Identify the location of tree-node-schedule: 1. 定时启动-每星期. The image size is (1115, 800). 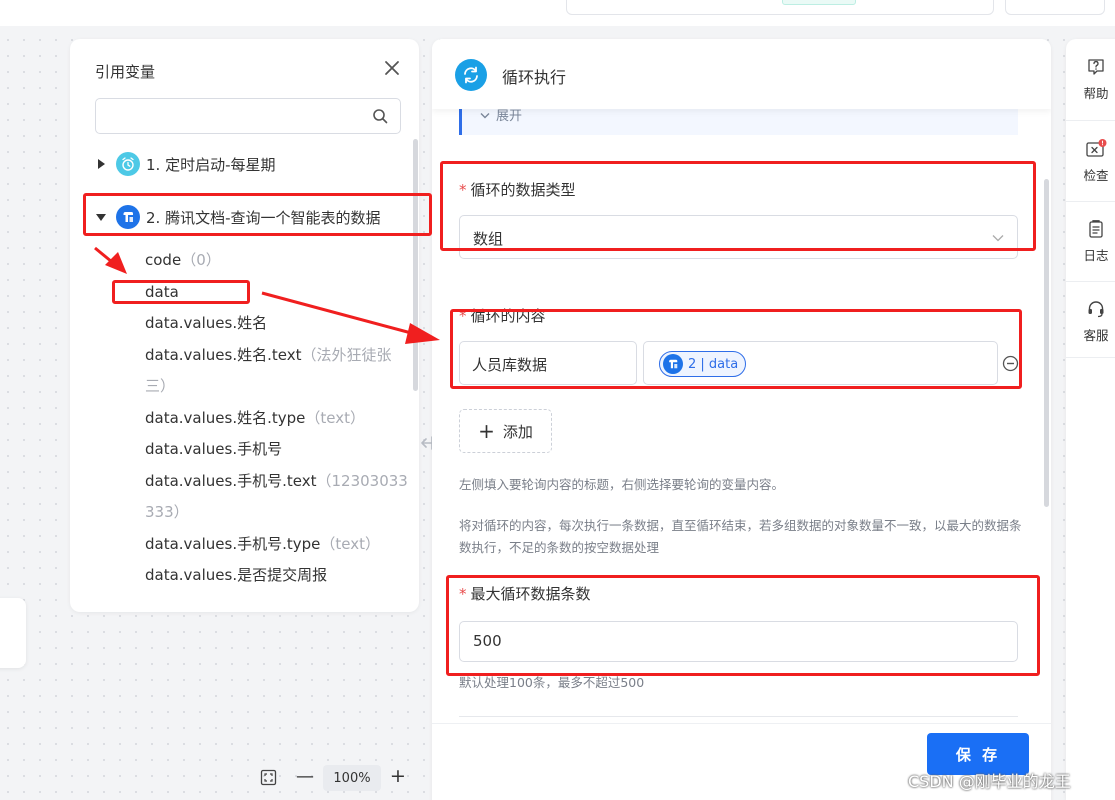
(186, 164).